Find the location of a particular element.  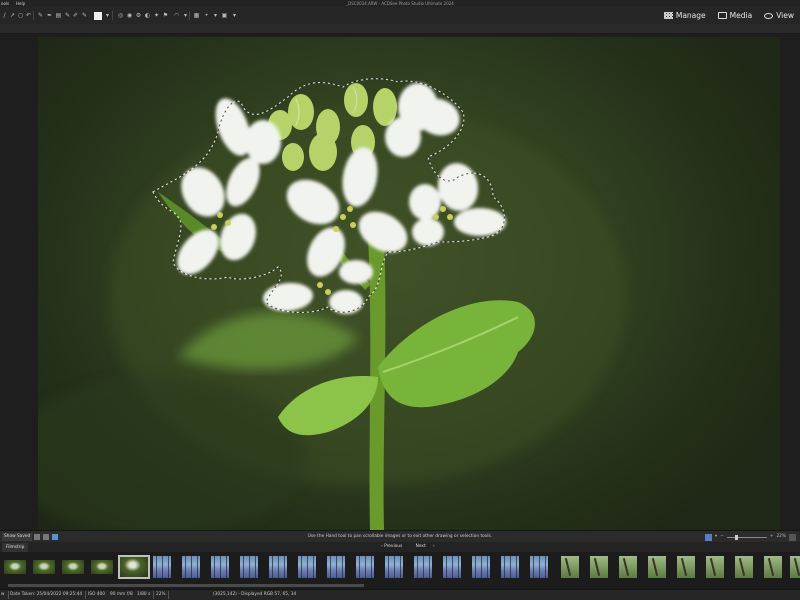

filmstrip is located at coordinates (400, 567).